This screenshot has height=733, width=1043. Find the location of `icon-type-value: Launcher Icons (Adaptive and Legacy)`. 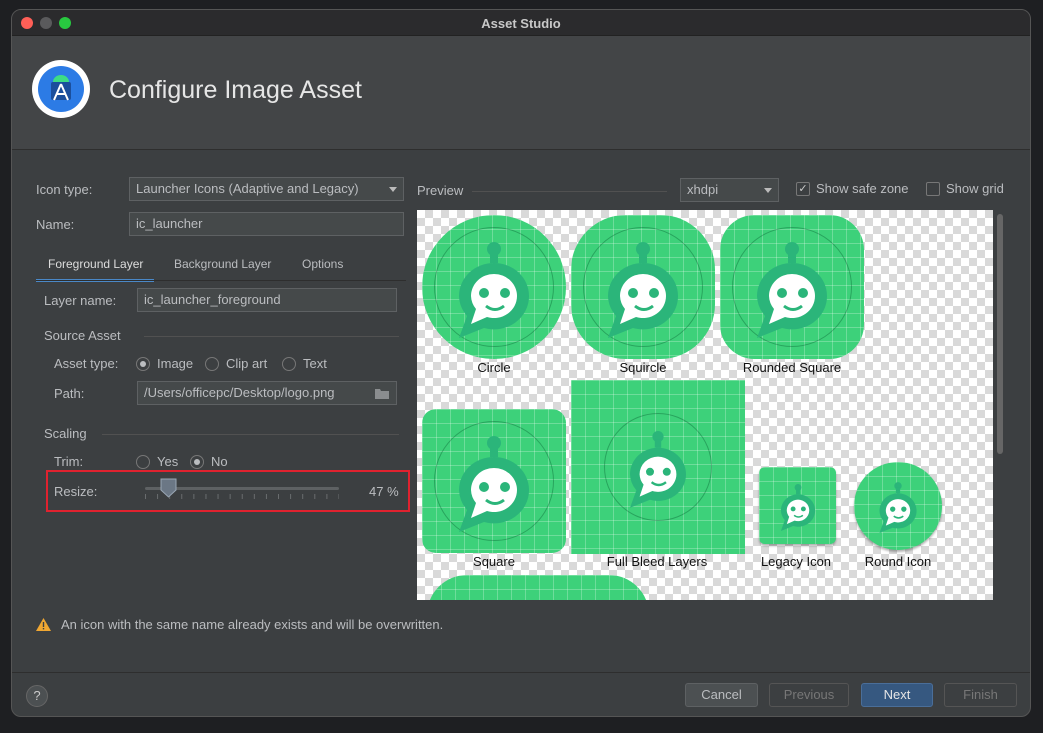

icon-type-value: Launcher Icons (Adaptive and Legacy) is located at coordinates (247, 188).